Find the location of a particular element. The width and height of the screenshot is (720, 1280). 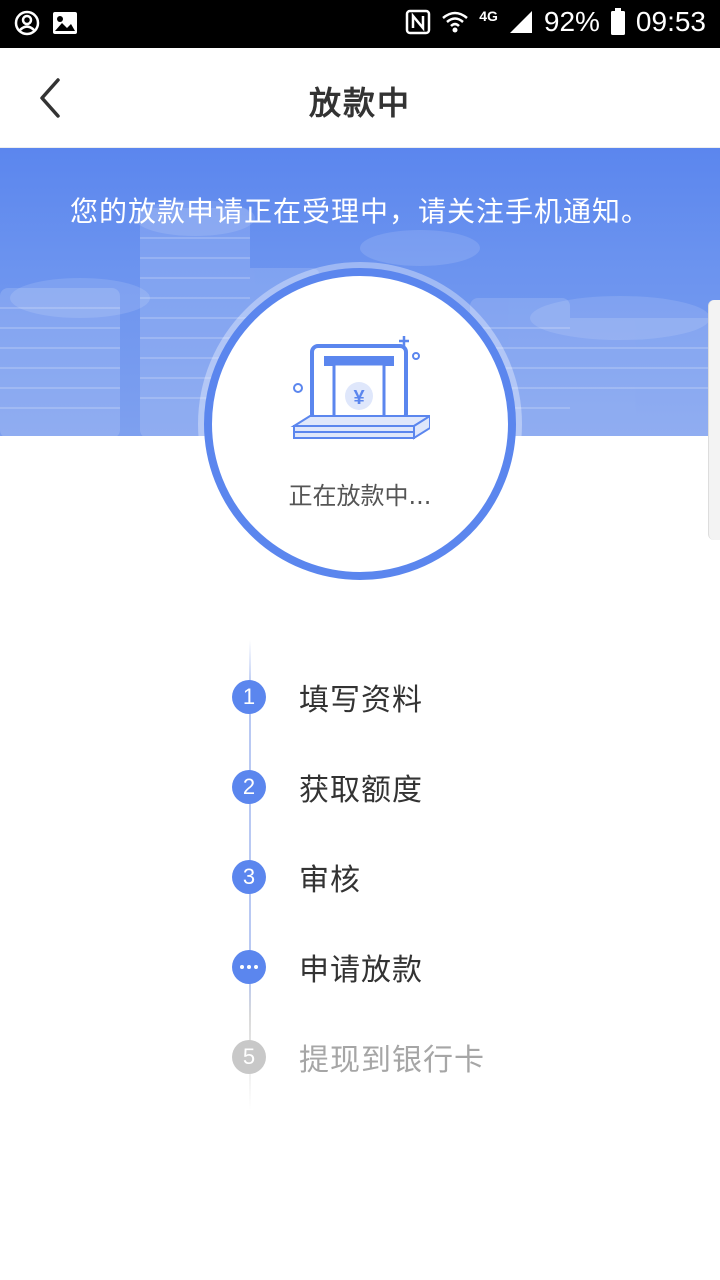

image-icon is located at coordinates (65, 23).